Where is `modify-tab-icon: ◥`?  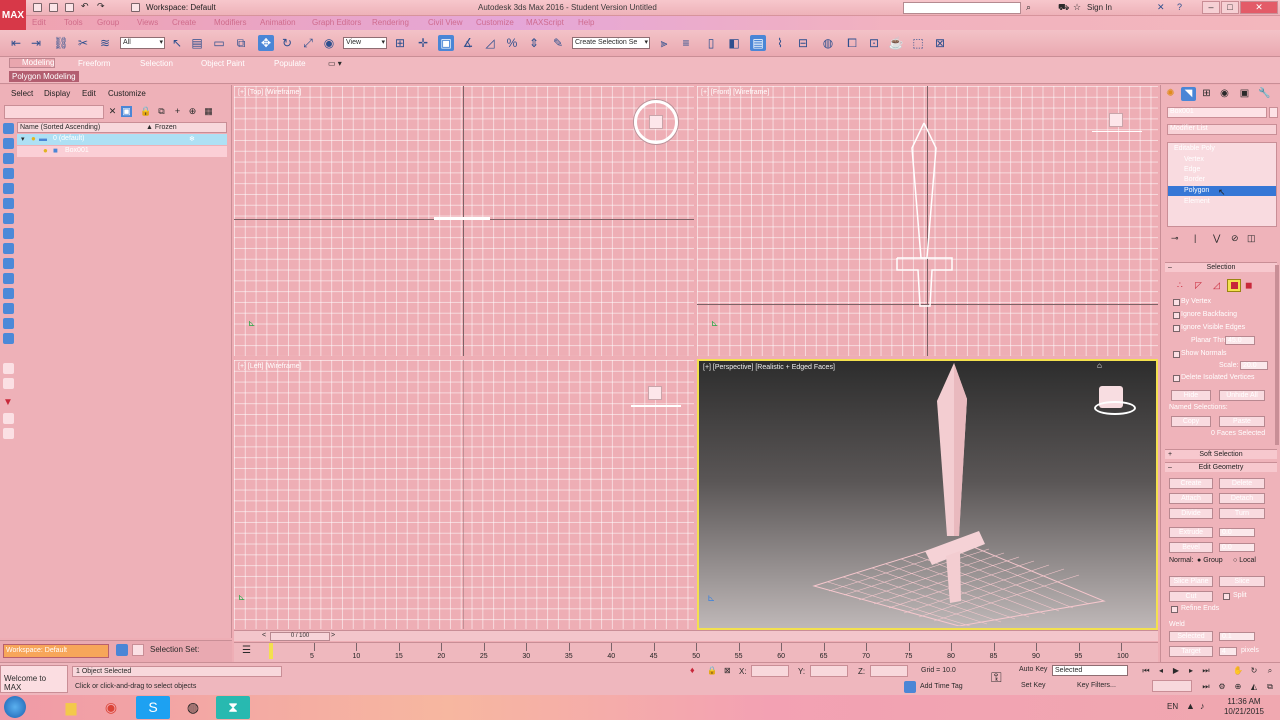
modify-tab-icon: ◥ is located at coordinates (1188, 94).